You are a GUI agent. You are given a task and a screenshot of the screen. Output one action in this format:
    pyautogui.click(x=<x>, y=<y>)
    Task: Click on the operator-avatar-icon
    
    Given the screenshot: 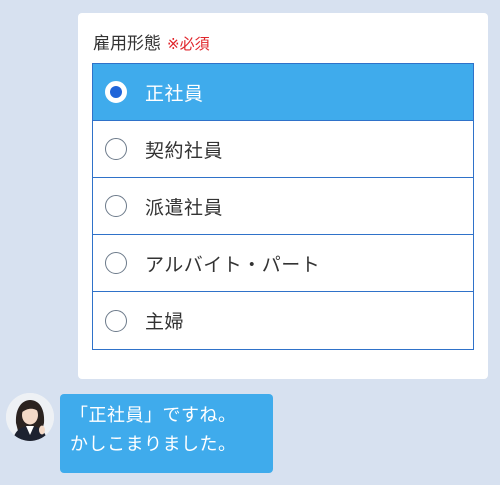 What is the action you would take?
    pyautogui.click(x=30, y=417)
    